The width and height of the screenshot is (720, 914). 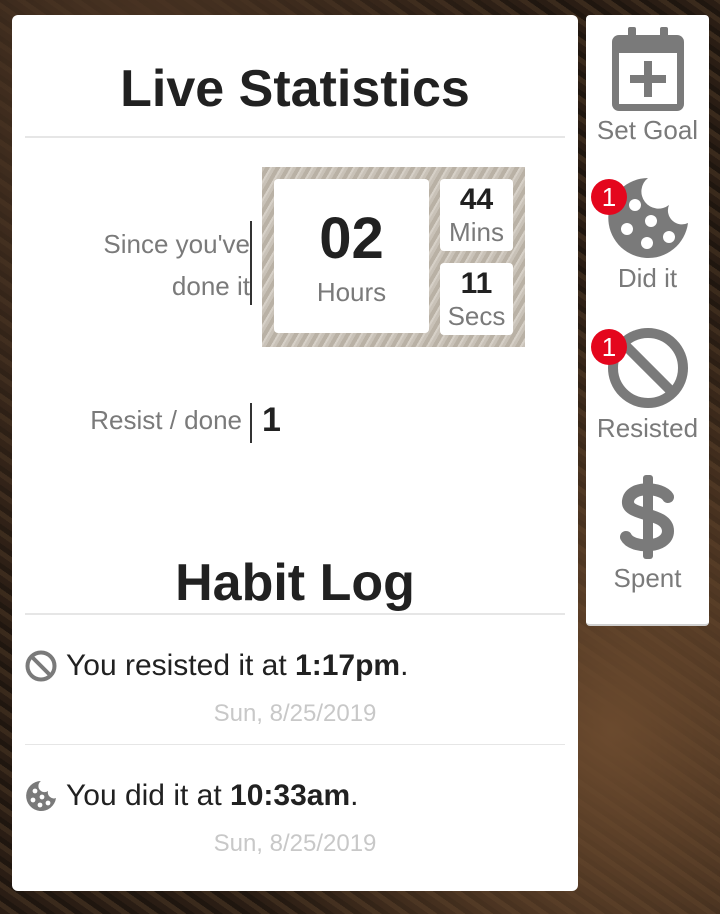 What do you see at coordinates (647, 234) in the screenshot?
I see `did-it-button: Did it 1` at bounding box center [647, 234].